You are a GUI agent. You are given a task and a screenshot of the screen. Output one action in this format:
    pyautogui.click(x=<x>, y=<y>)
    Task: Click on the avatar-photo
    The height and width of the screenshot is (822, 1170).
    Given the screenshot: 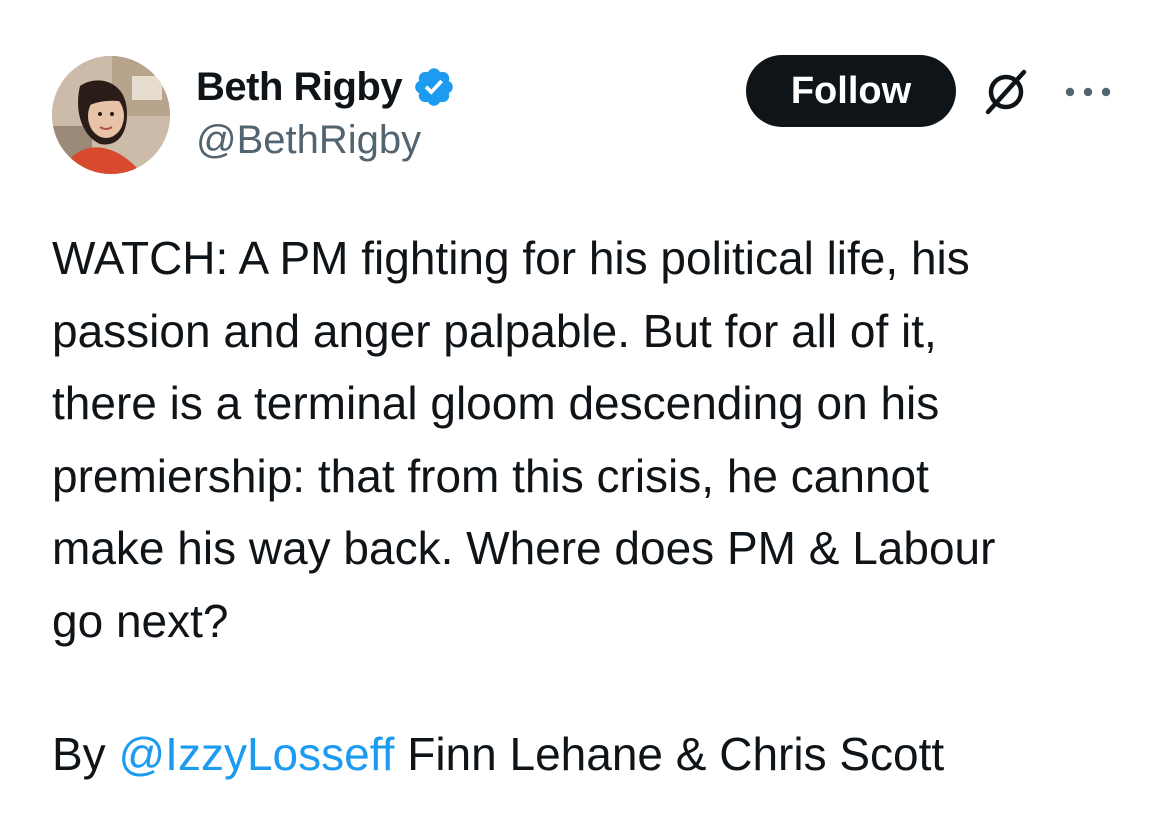 What is the action you would take?
    pyautogui.click(x=111, y=115)
    